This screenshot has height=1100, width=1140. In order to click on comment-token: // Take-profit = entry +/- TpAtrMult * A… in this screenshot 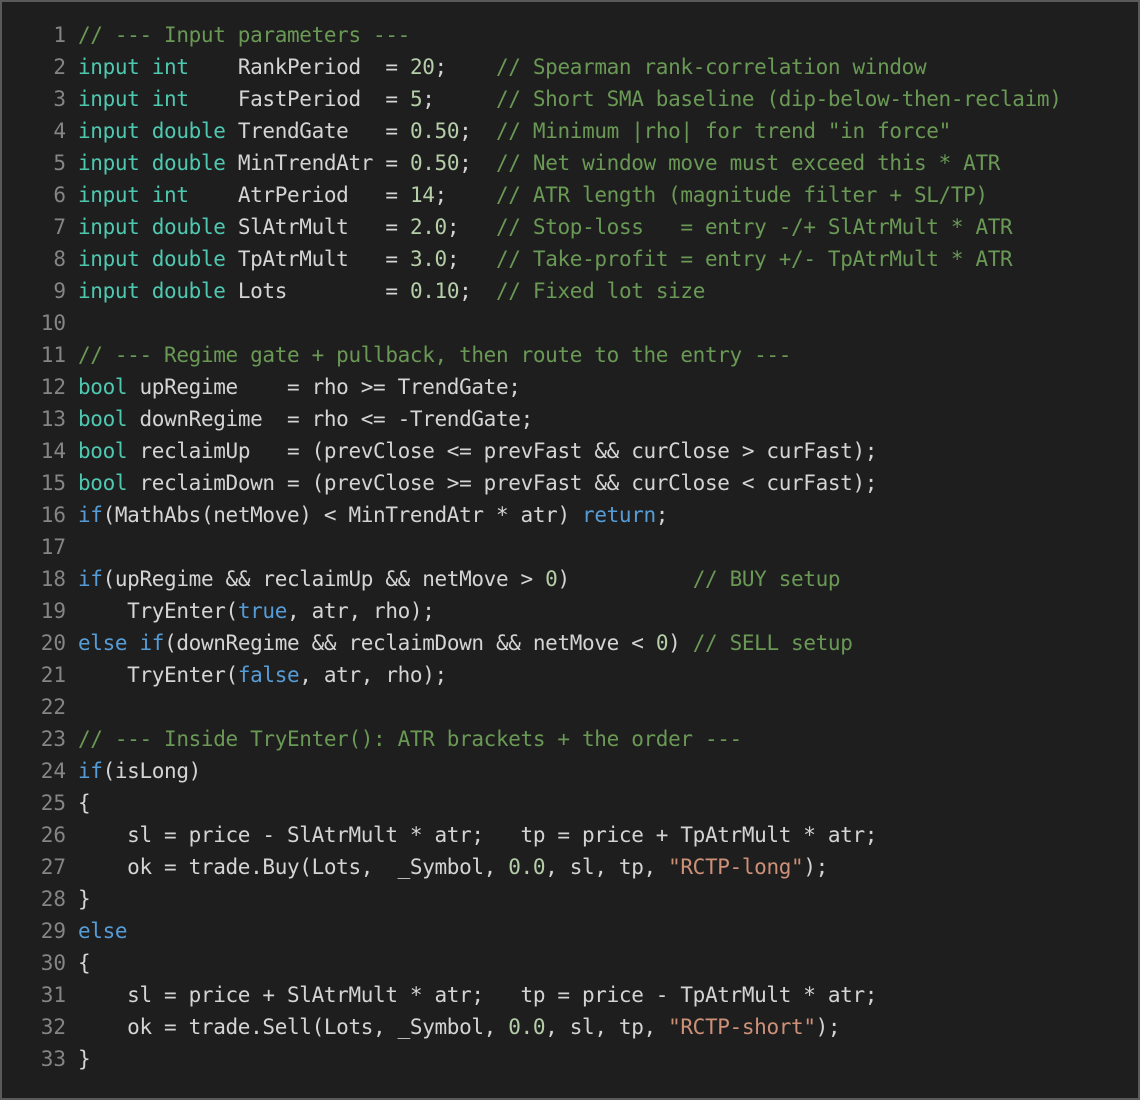, I will do `click(754, 259)`.